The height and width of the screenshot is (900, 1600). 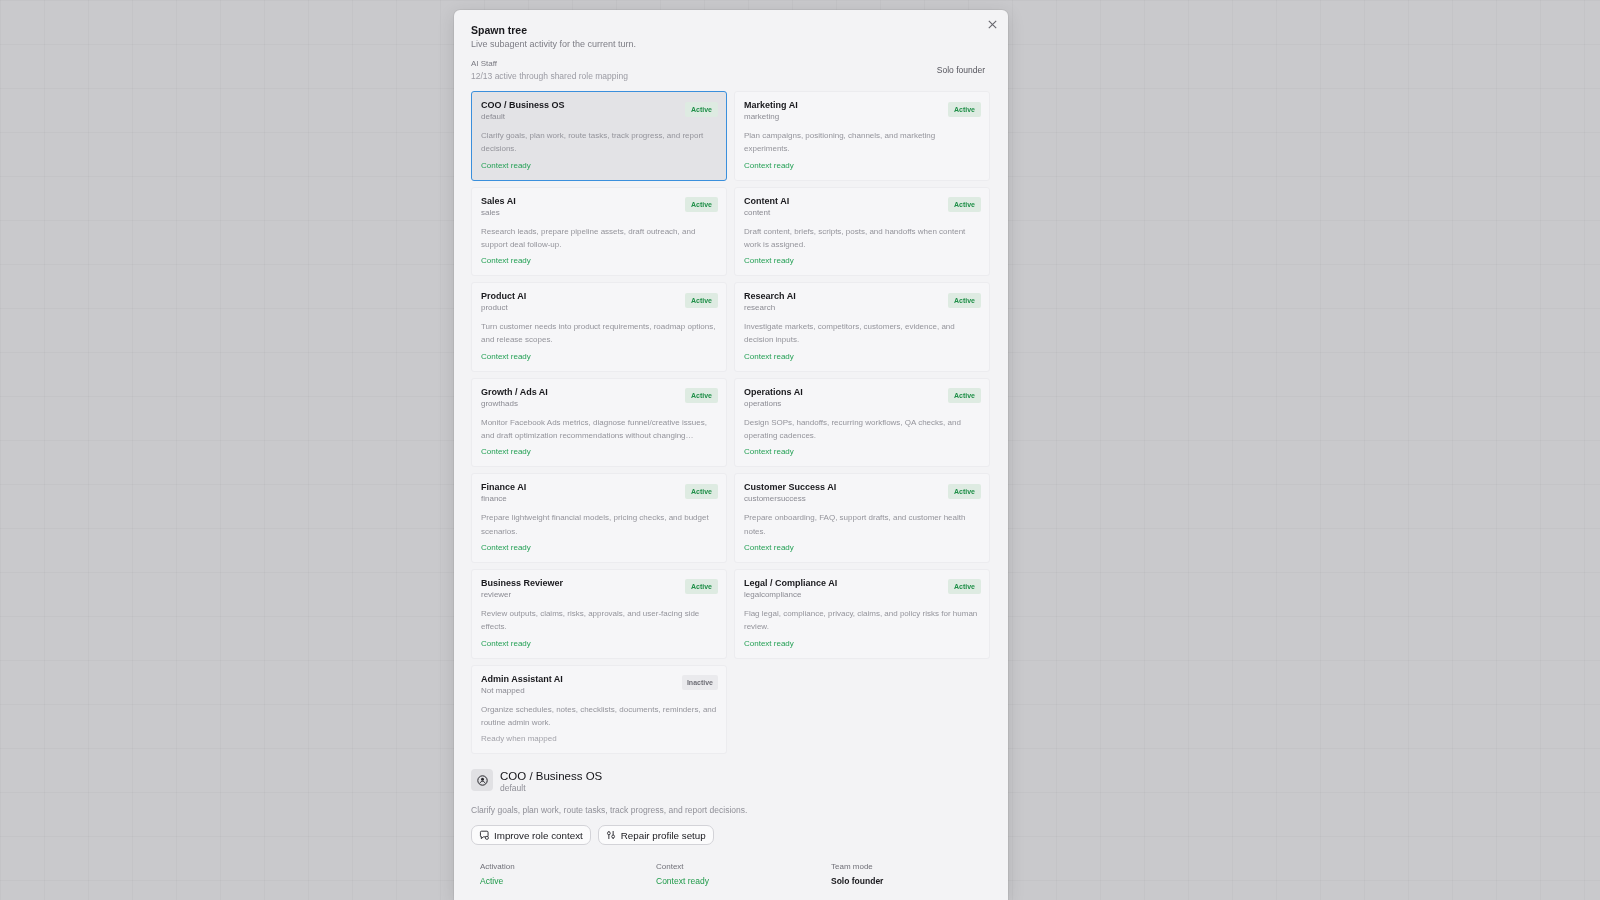 I want to click on stat-label: Activation, so click(x=498, y=867).